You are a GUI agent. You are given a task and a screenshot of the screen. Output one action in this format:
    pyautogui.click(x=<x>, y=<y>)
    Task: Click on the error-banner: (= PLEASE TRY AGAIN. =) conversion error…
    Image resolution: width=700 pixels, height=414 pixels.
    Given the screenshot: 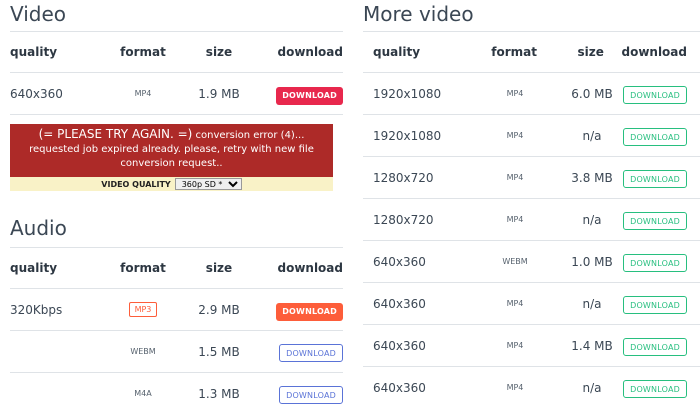 What is the action you would take?
    pyautogui.click(x=171, y=150)
    